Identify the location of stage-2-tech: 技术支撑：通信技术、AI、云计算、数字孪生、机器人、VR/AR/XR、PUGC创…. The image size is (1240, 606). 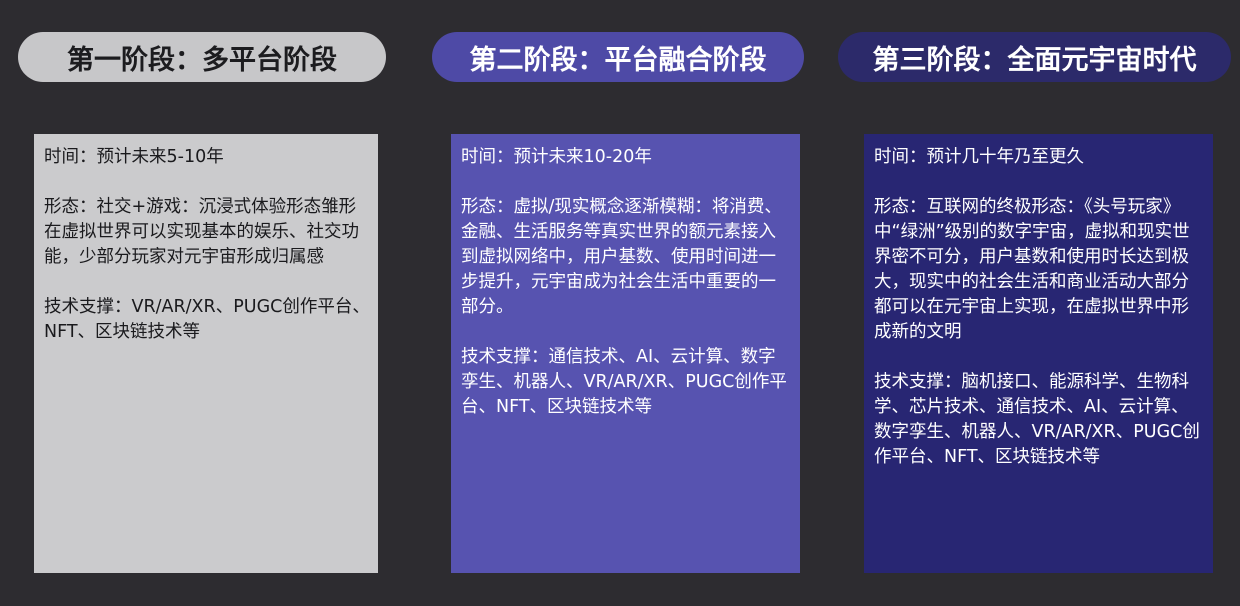
(624, 382).